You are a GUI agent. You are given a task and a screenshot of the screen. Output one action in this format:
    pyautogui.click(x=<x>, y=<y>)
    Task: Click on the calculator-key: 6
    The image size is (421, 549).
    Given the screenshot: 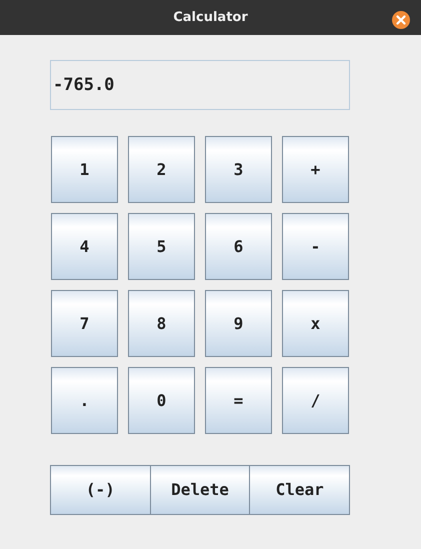 What is the action you would take?
    pyautogui.click(x=238, y=246)
    